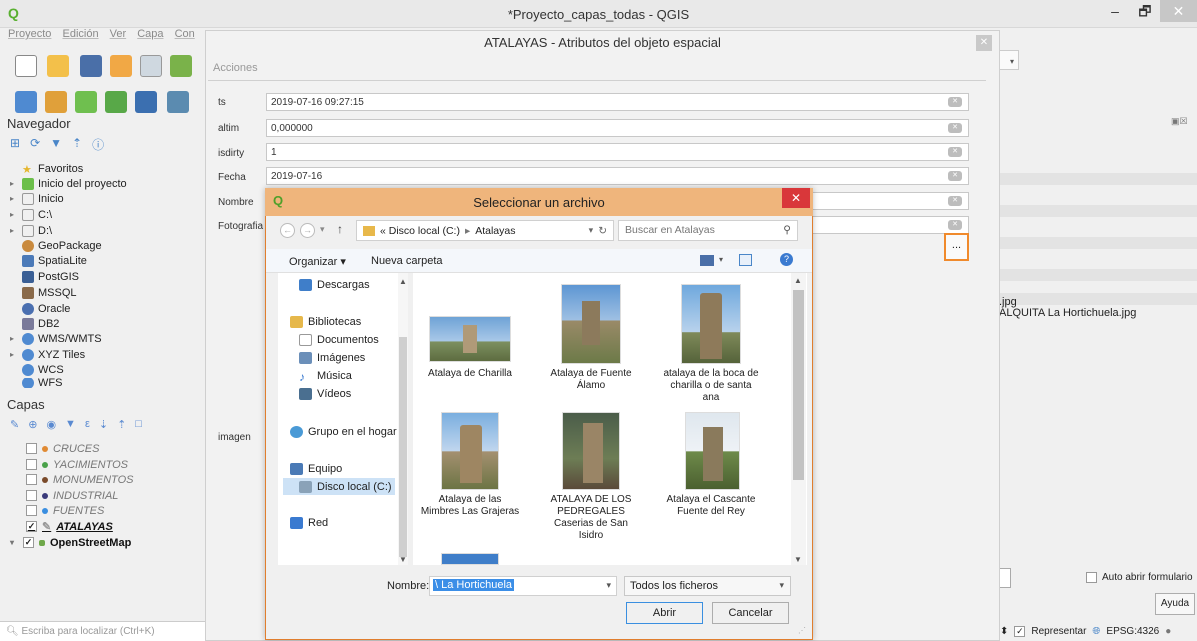 The image size is (1197, 641). Describe the element at coordinates (26, 102) in the screenshot. I see `add-vector-layer-icon` at that location.